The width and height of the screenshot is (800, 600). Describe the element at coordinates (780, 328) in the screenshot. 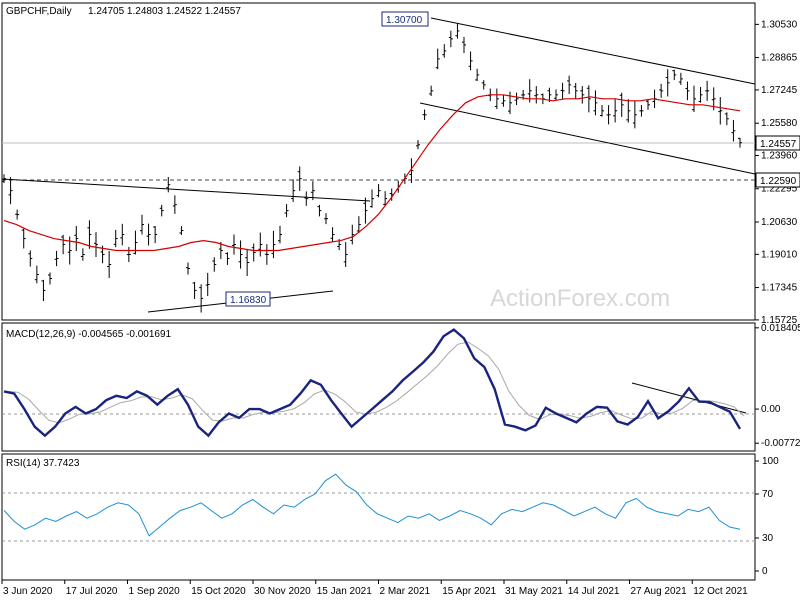

I see `macd-tick-label: 0.018405` at that location.